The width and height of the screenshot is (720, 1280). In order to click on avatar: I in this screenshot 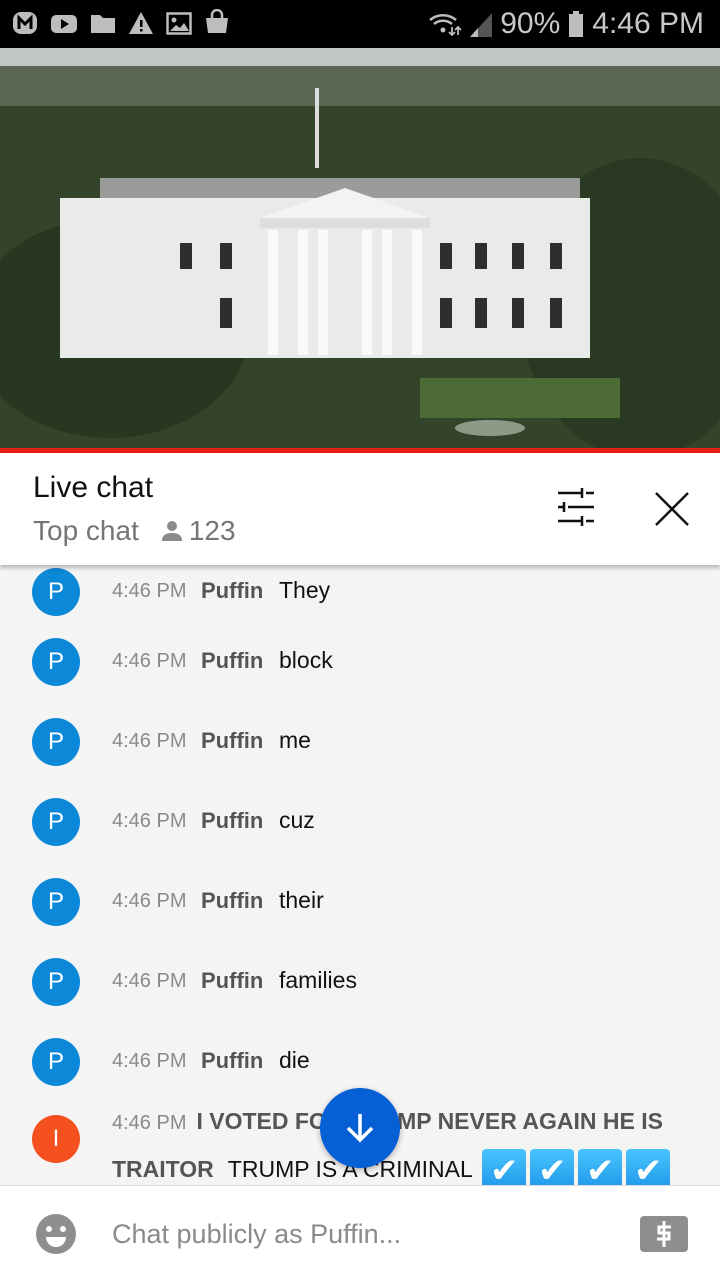, I will do `click(56, 1139)`.